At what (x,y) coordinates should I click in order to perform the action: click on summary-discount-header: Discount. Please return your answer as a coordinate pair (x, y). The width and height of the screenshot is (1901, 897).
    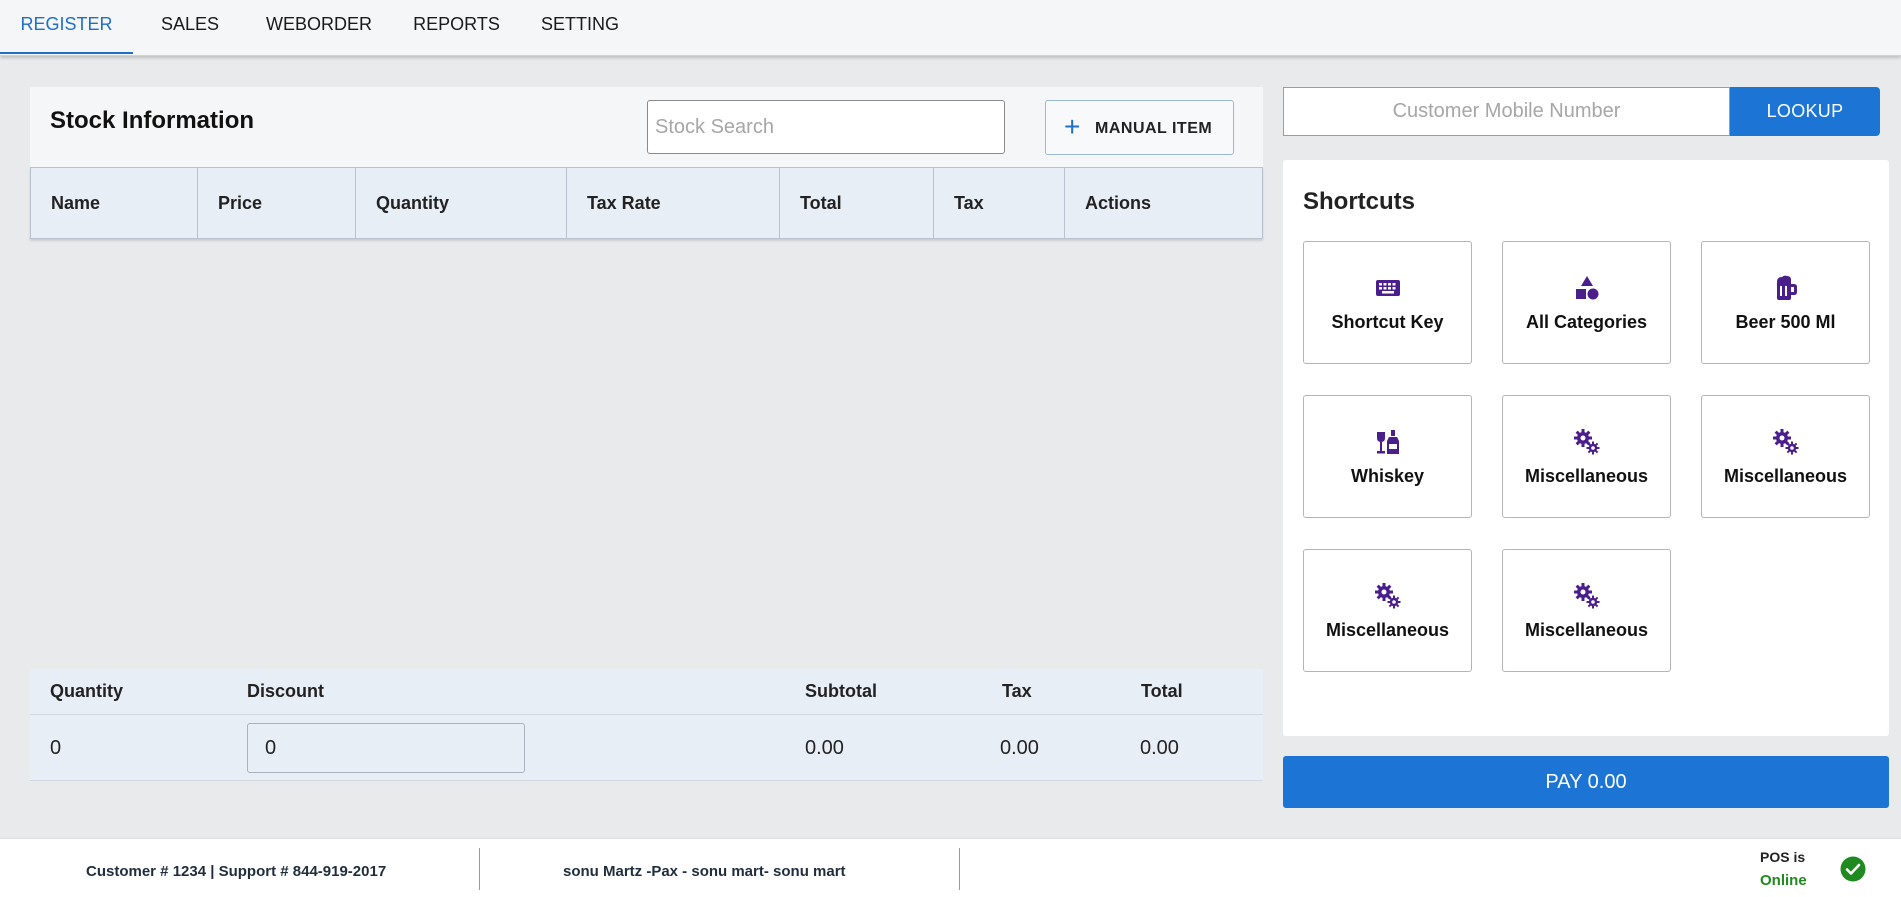
    Looking at the image, I should click on (286, 691).